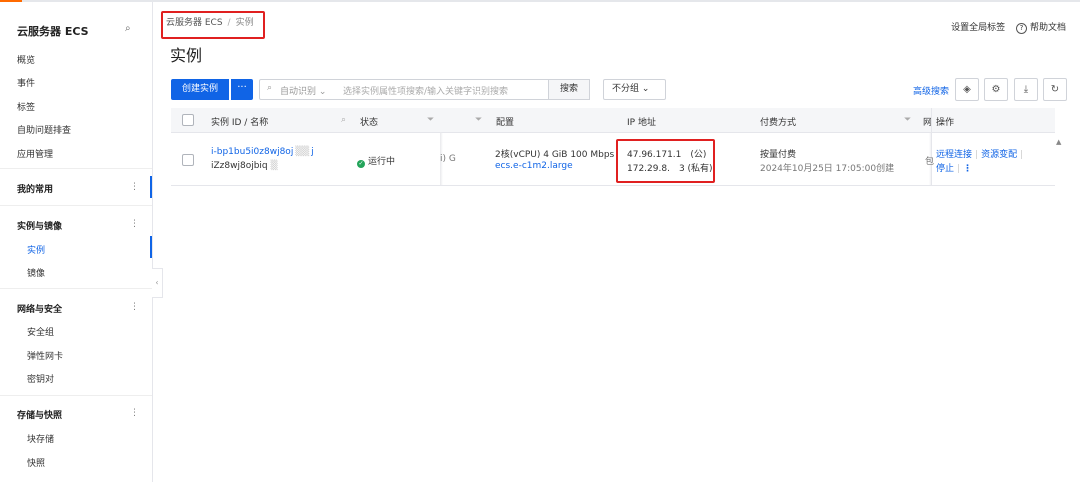 The width and height of the screenshot is (1080, 482). I want to click on sidebar-item-instances: 实例, so click(36, 249).